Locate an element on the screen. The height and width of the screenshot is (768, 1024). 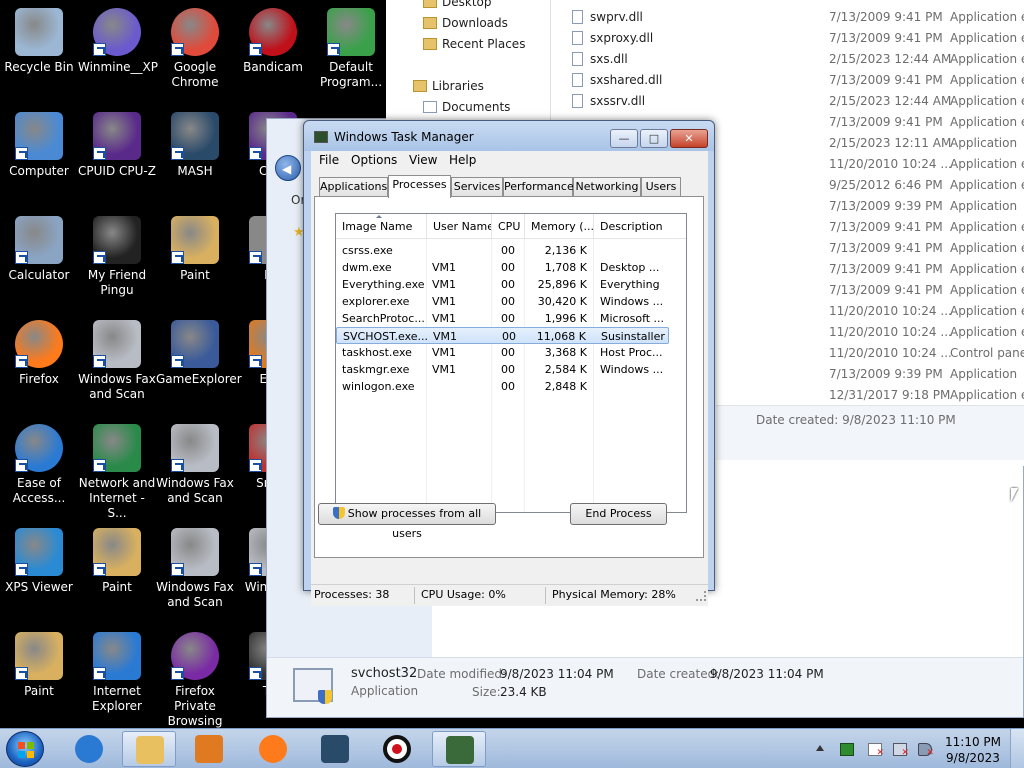
menu-options: Options is located at coordinates (374, 160).